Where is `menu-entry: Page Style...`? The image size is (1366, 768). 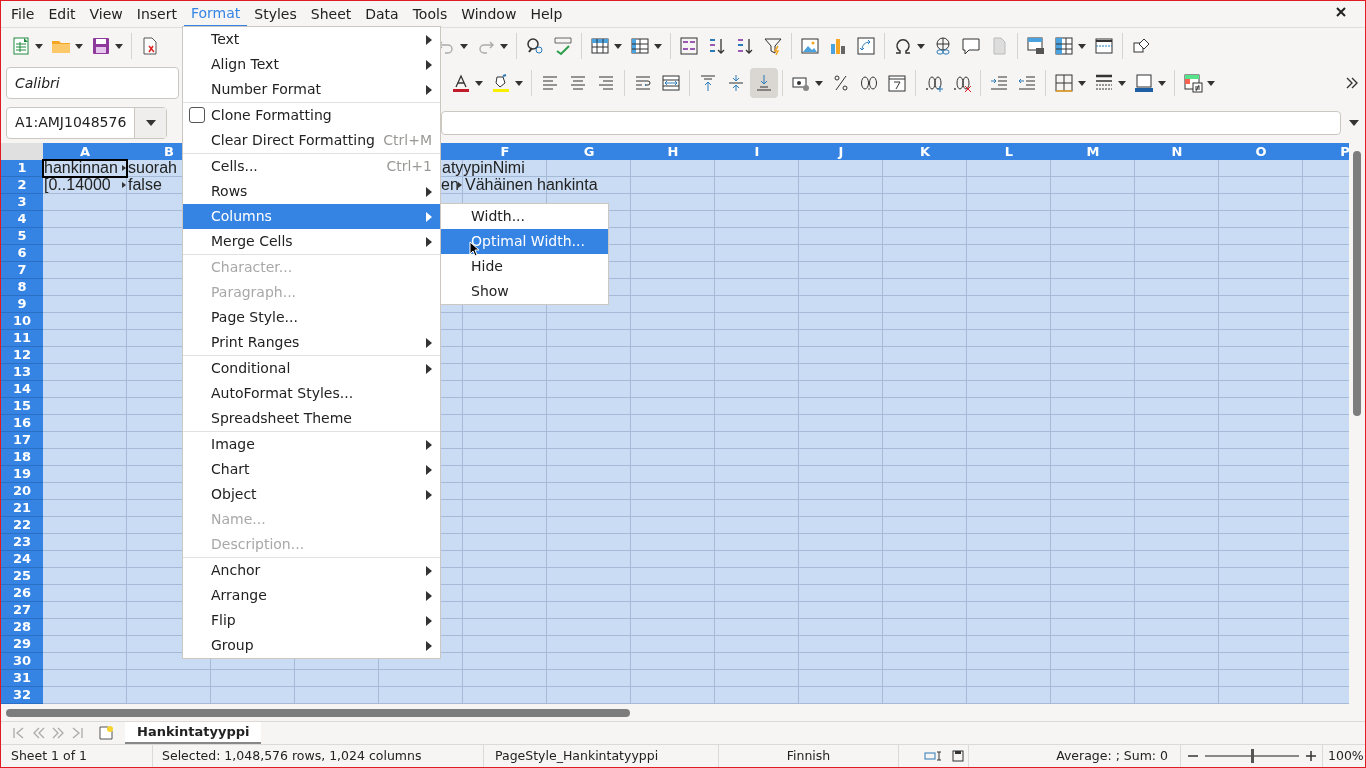
menu-entry: Page Style... is located at coordinates (311, 317).